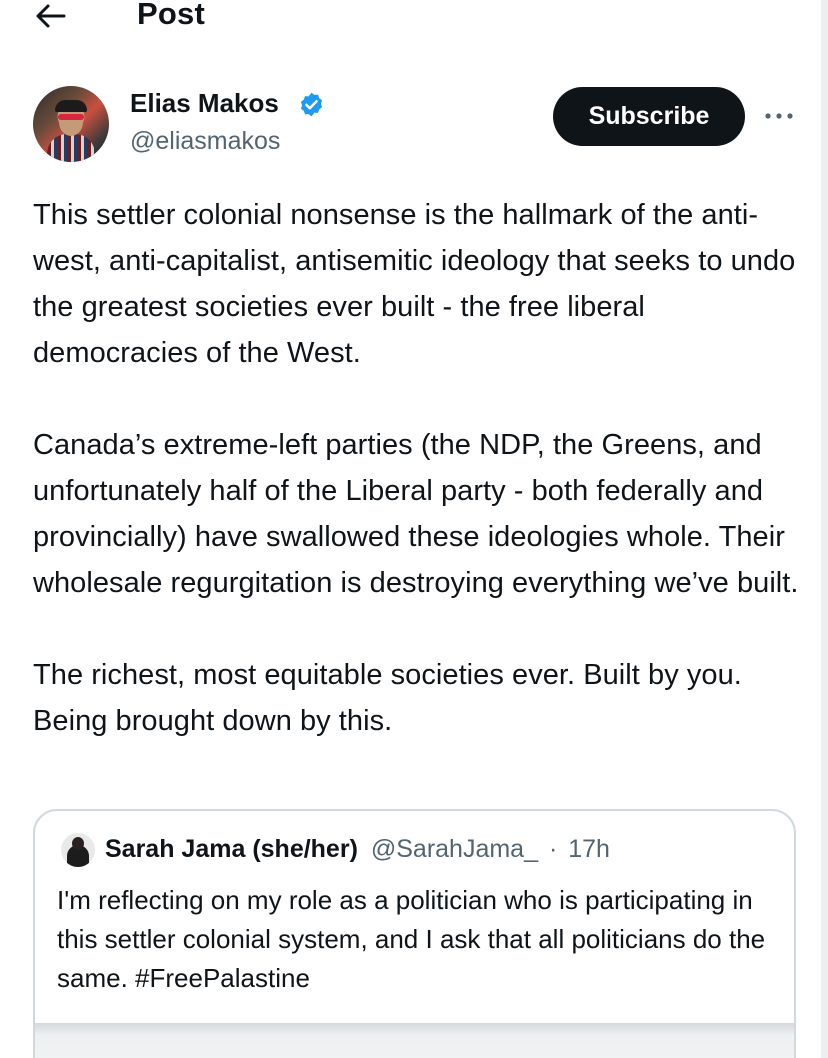 This screenshot has width=828, height=1058. I want to click on quoted-author-name: Sarah Jama (she/her), so click(231, 849).